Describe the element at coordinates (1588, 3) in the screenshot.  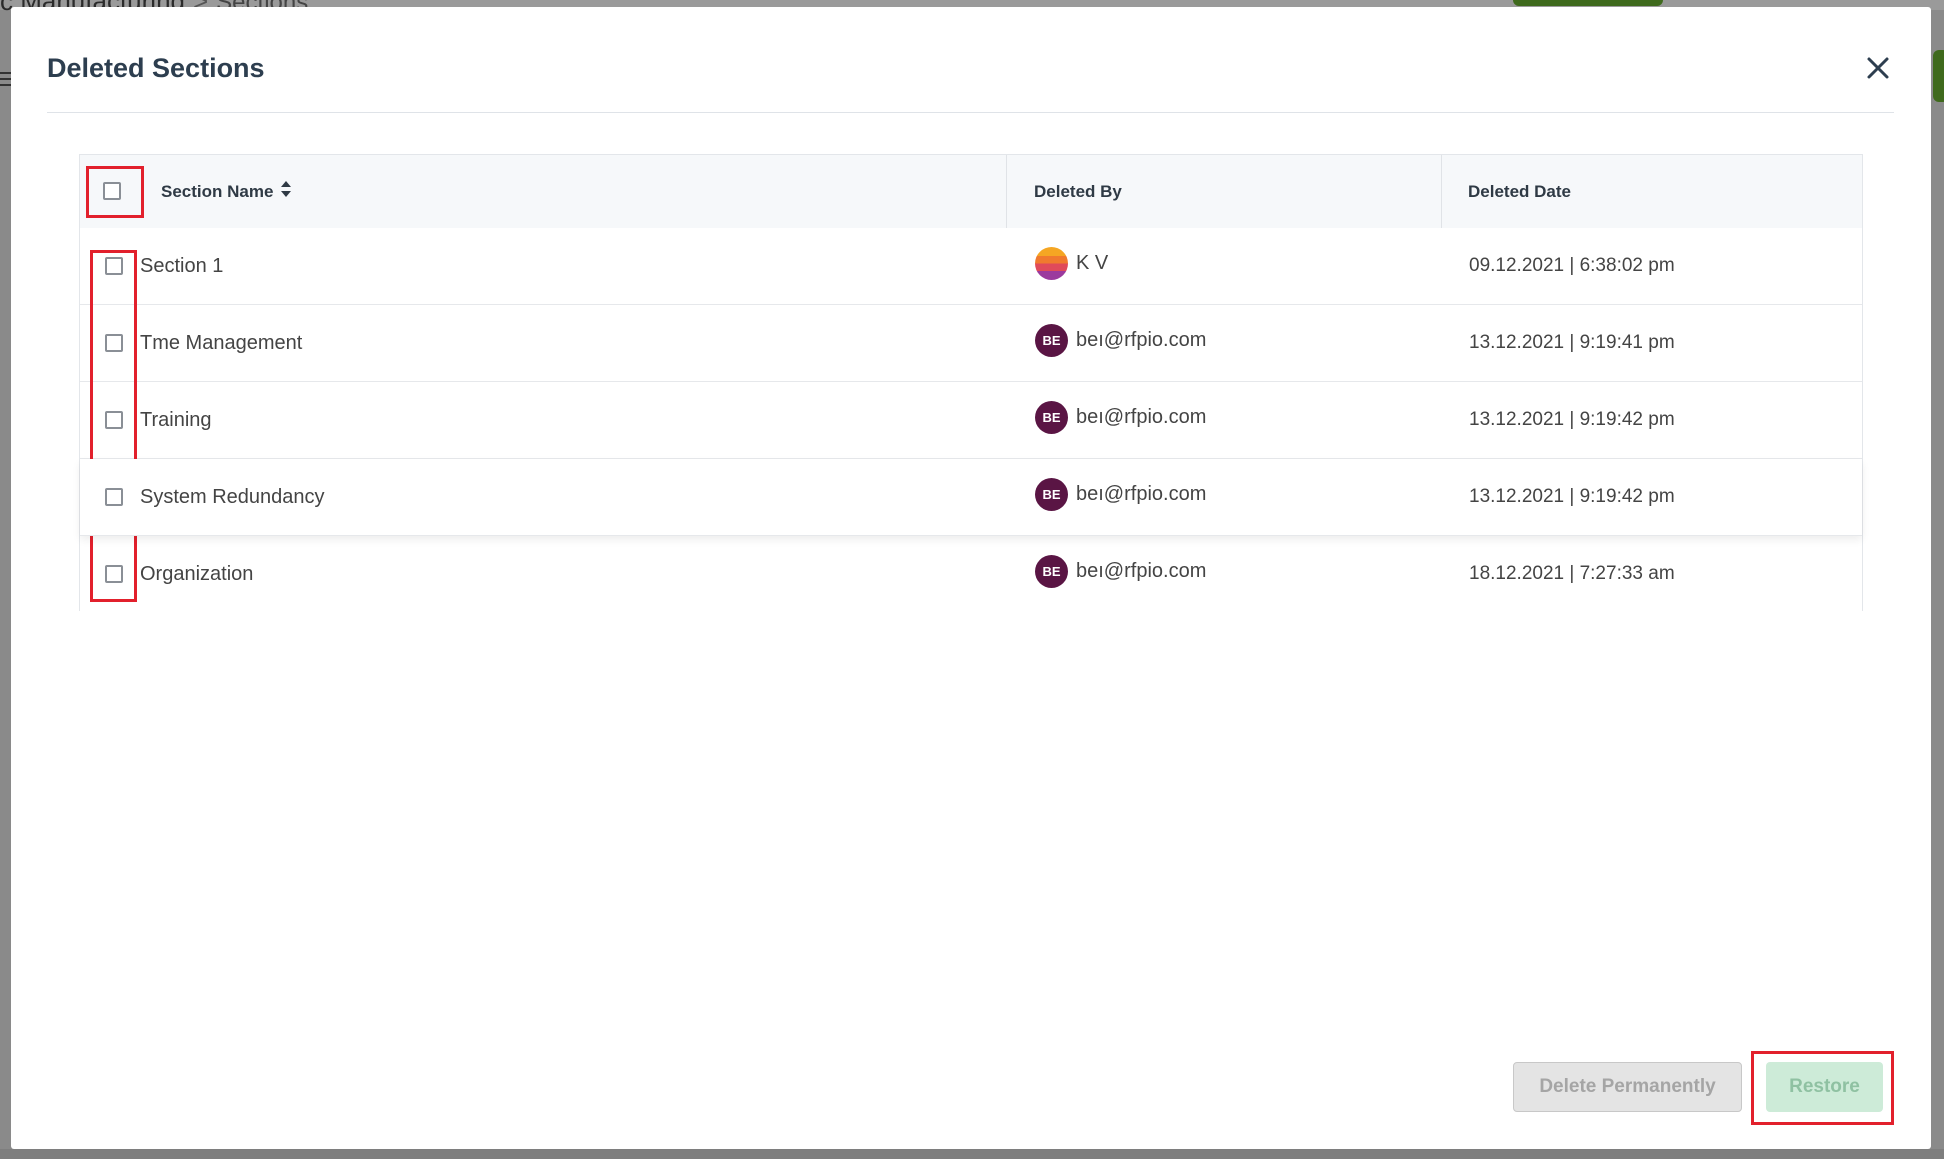
I see `background-primary-button` at that location.